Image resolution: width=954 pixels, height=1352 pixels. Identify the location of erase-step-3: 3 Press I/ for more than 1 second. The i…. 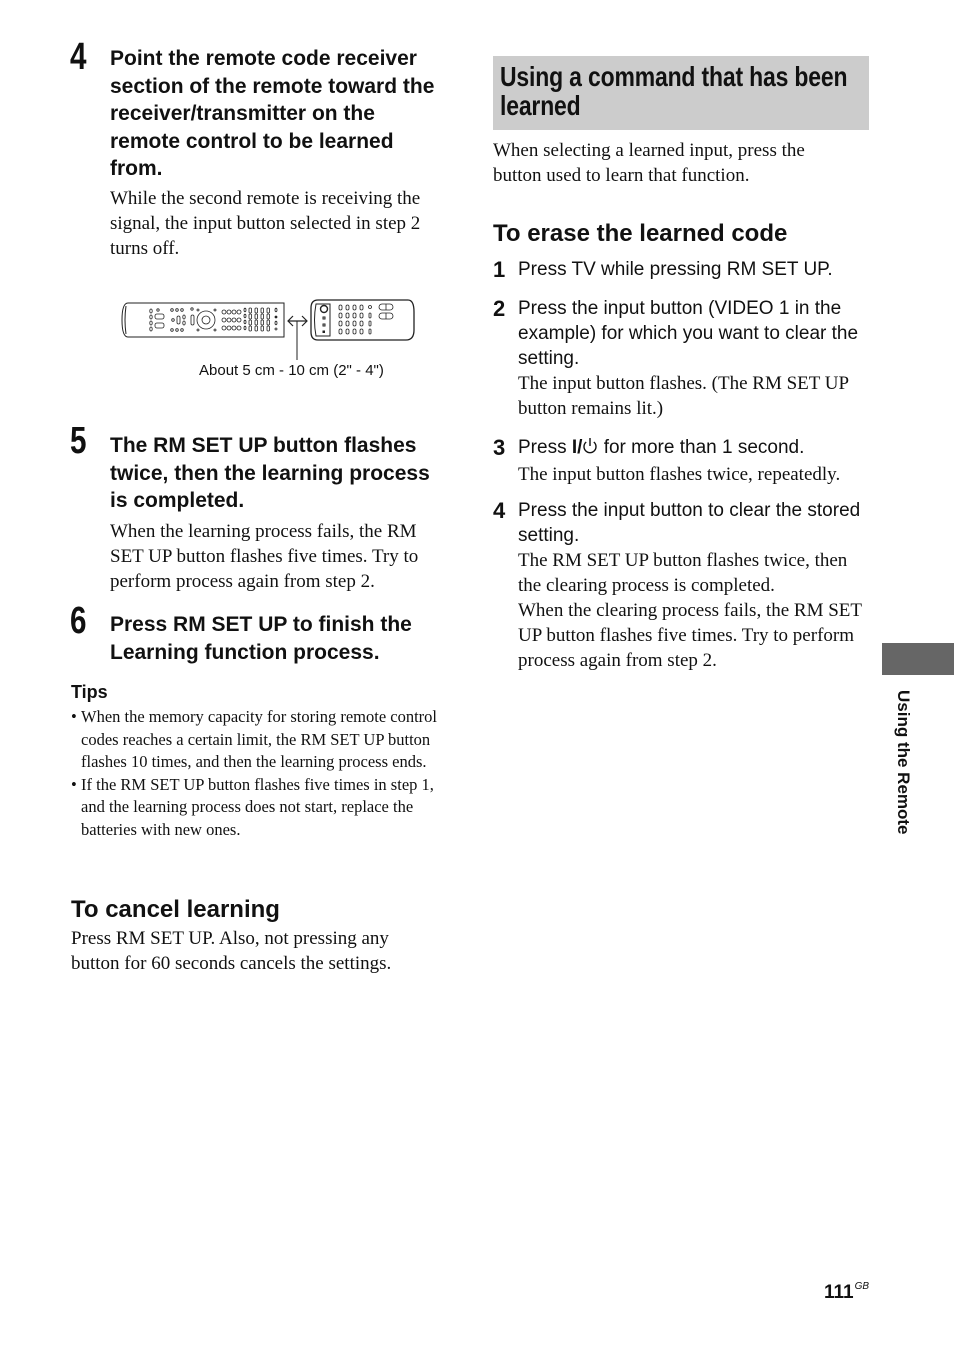
(683, 461).